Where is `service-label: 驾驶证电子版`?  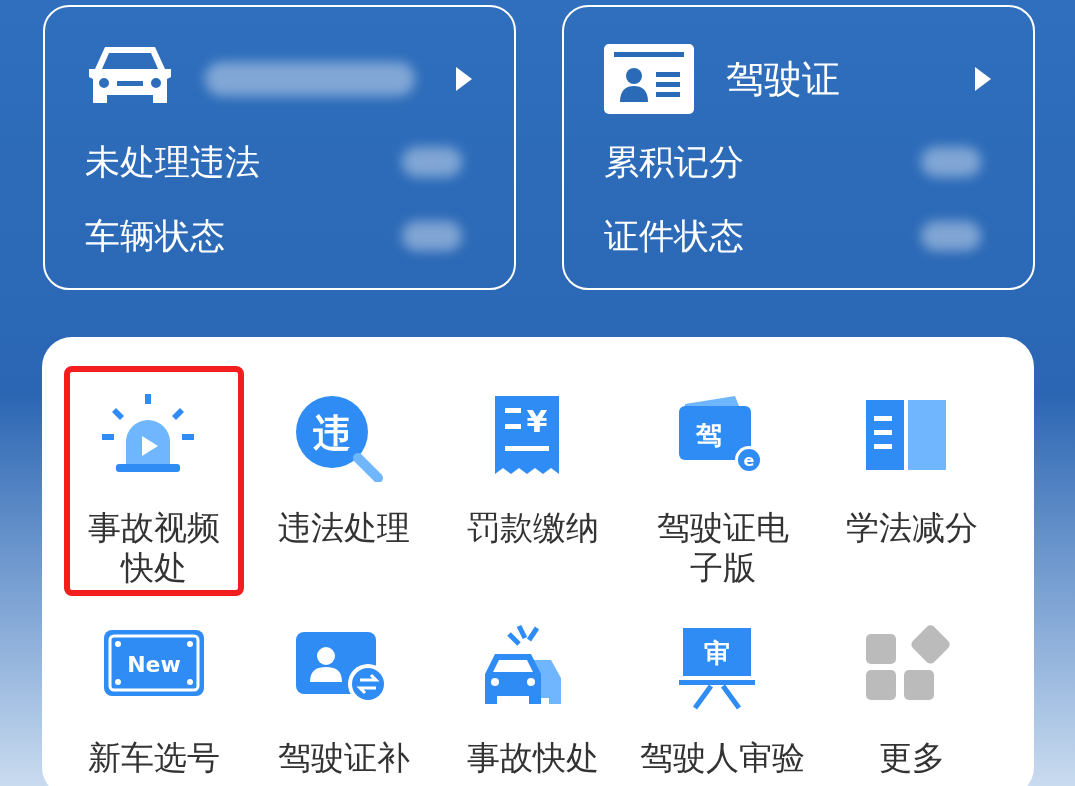 service-label: 驾驶证电子版 is located at coordinates (722, 548).